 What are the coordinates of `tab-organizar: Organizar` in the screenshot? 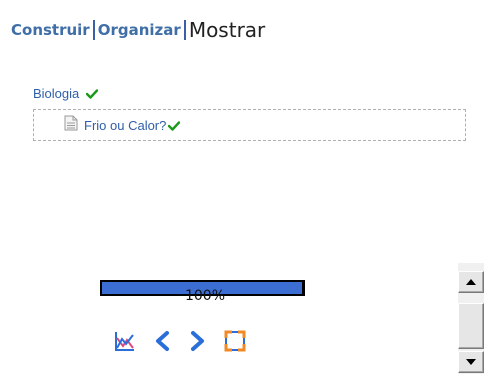 It's located at (139, 30).